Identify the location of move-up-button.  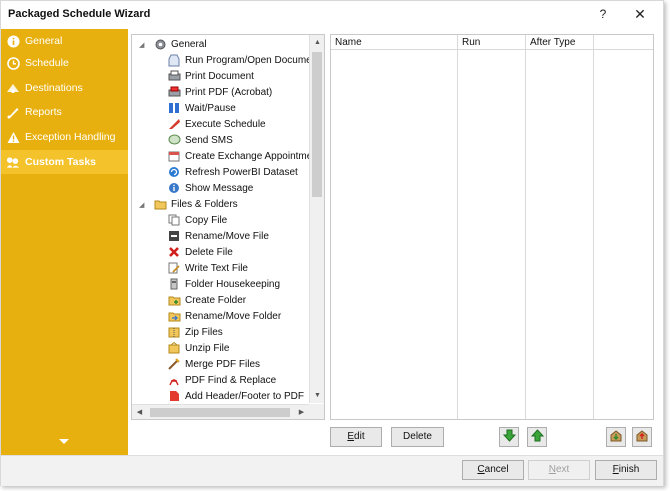
(537, 437).